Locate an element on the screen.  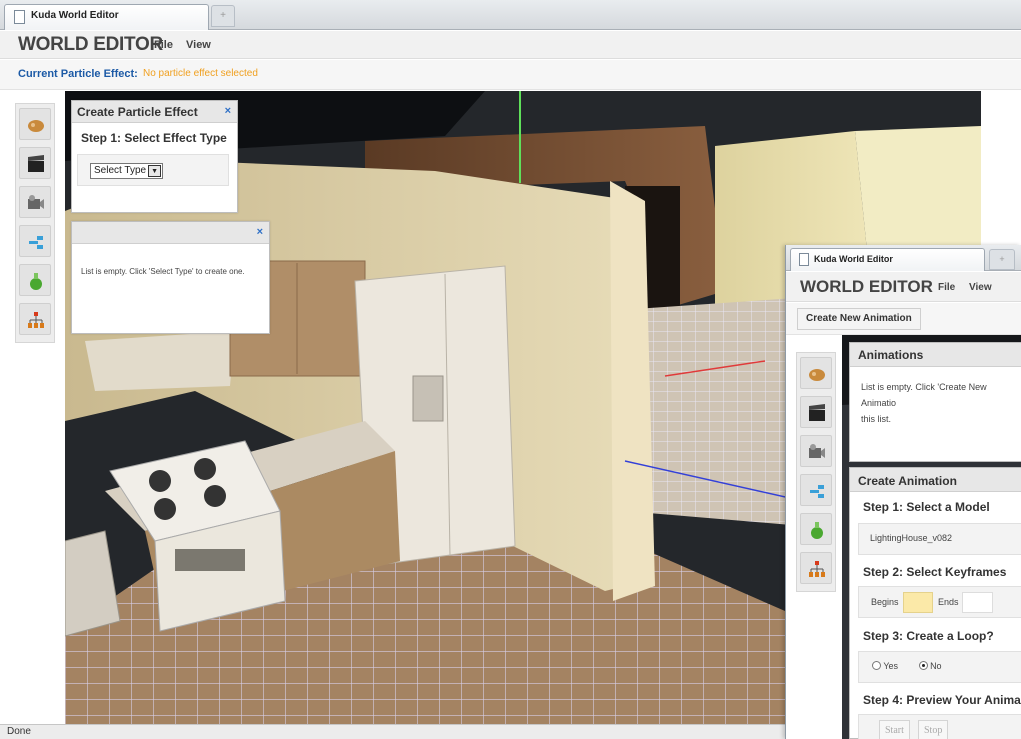
keyframes-row: Begins Ends is located at coordinates (939, 602).